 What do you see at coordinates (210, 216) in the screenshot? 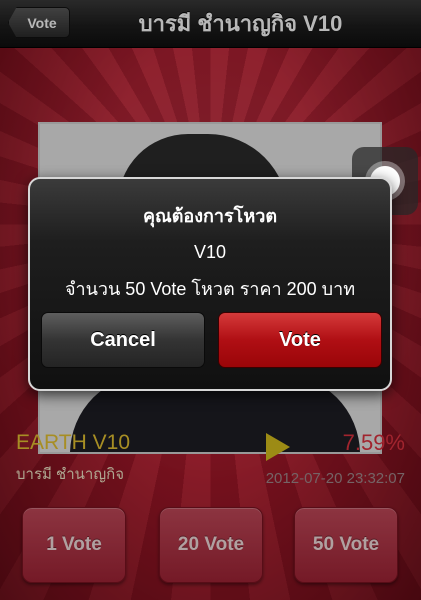
I see `dialog-title: คุณต้องการโหวต` at bounding box center [210, 216].